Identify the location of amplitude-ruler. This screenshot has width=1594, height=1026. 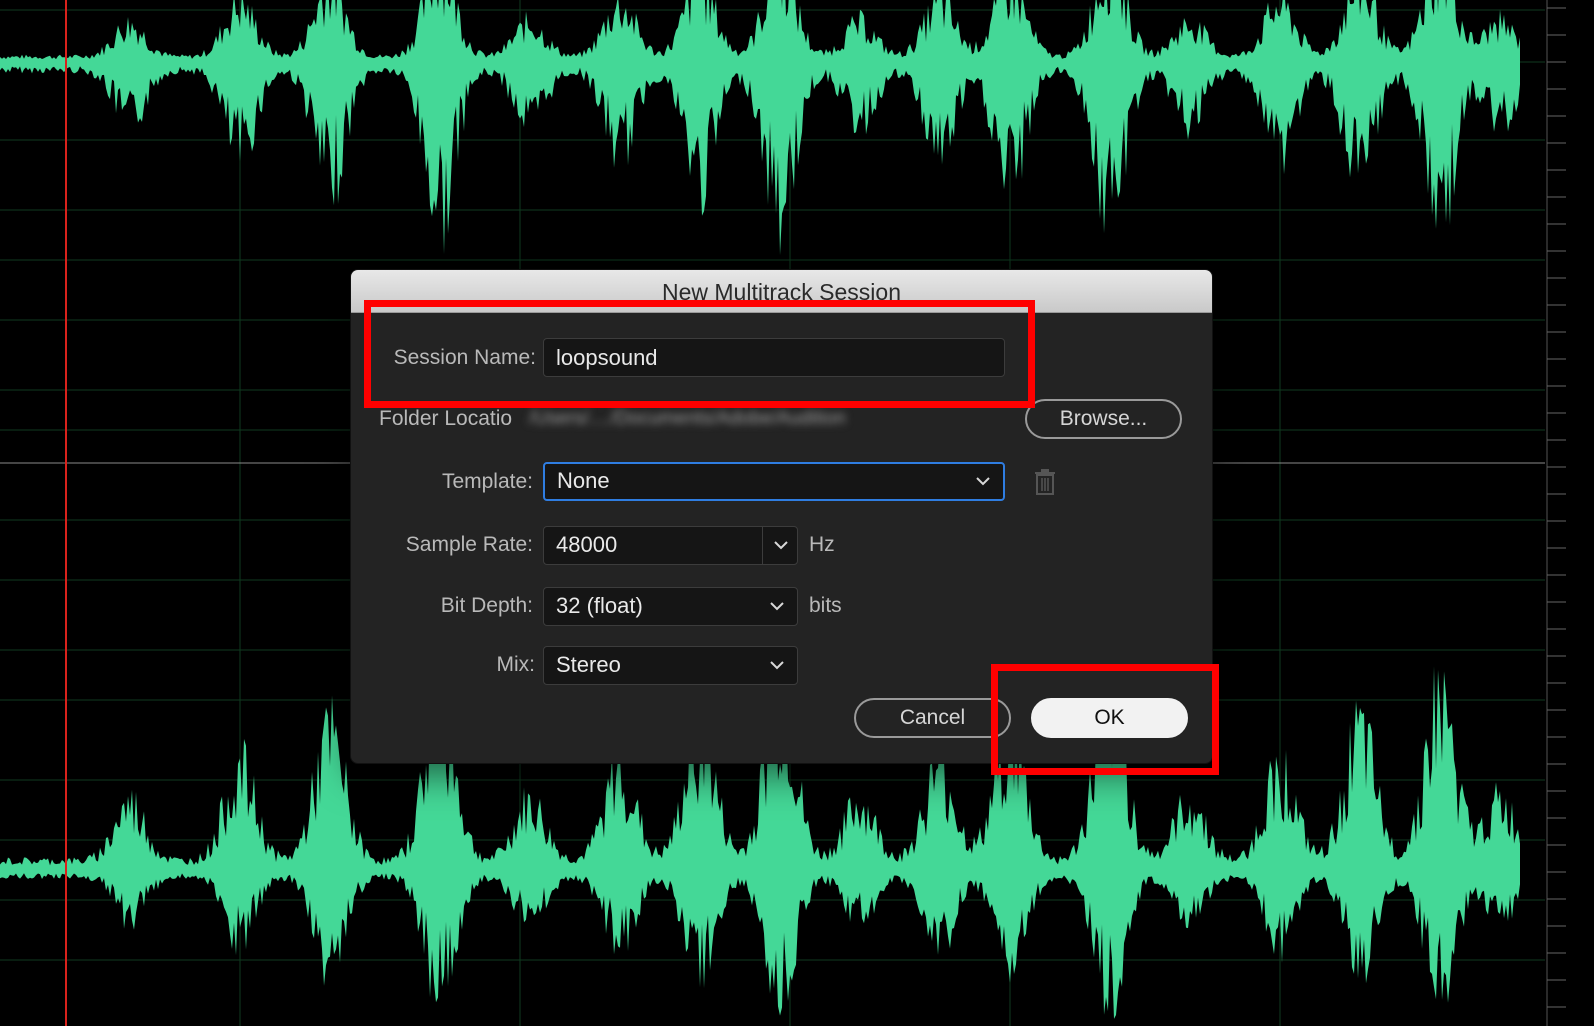
(1556, 513).